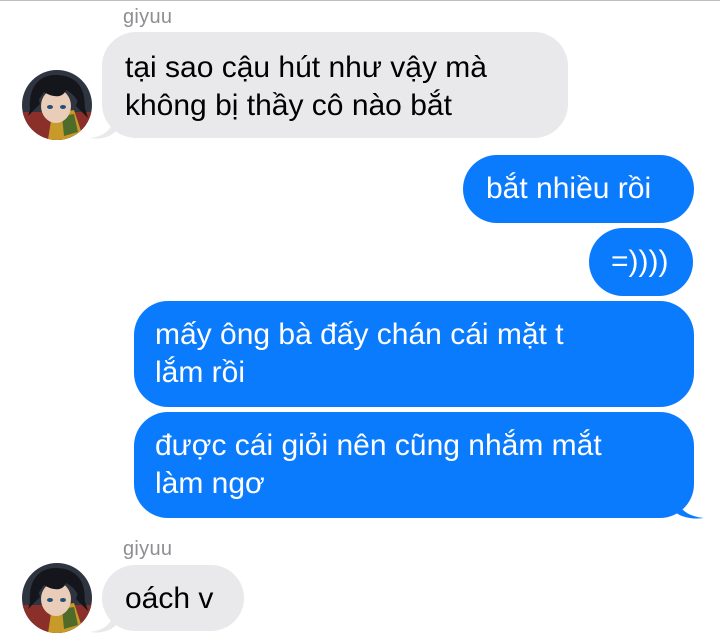  I want to click on message-line: =)))), so click(640, 261).